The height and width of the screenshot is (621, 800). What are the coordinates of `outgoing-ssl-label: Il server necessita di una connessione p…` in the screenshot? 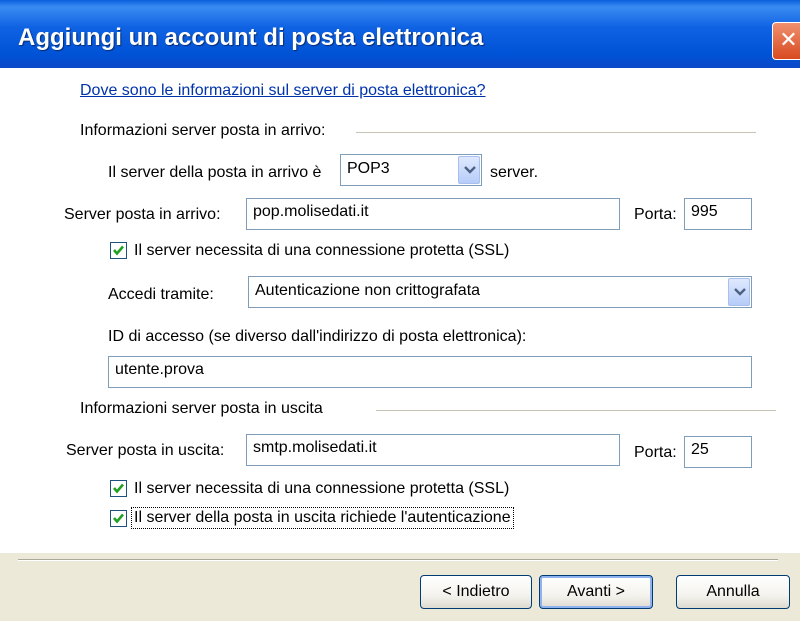 It's located at (322, 488).